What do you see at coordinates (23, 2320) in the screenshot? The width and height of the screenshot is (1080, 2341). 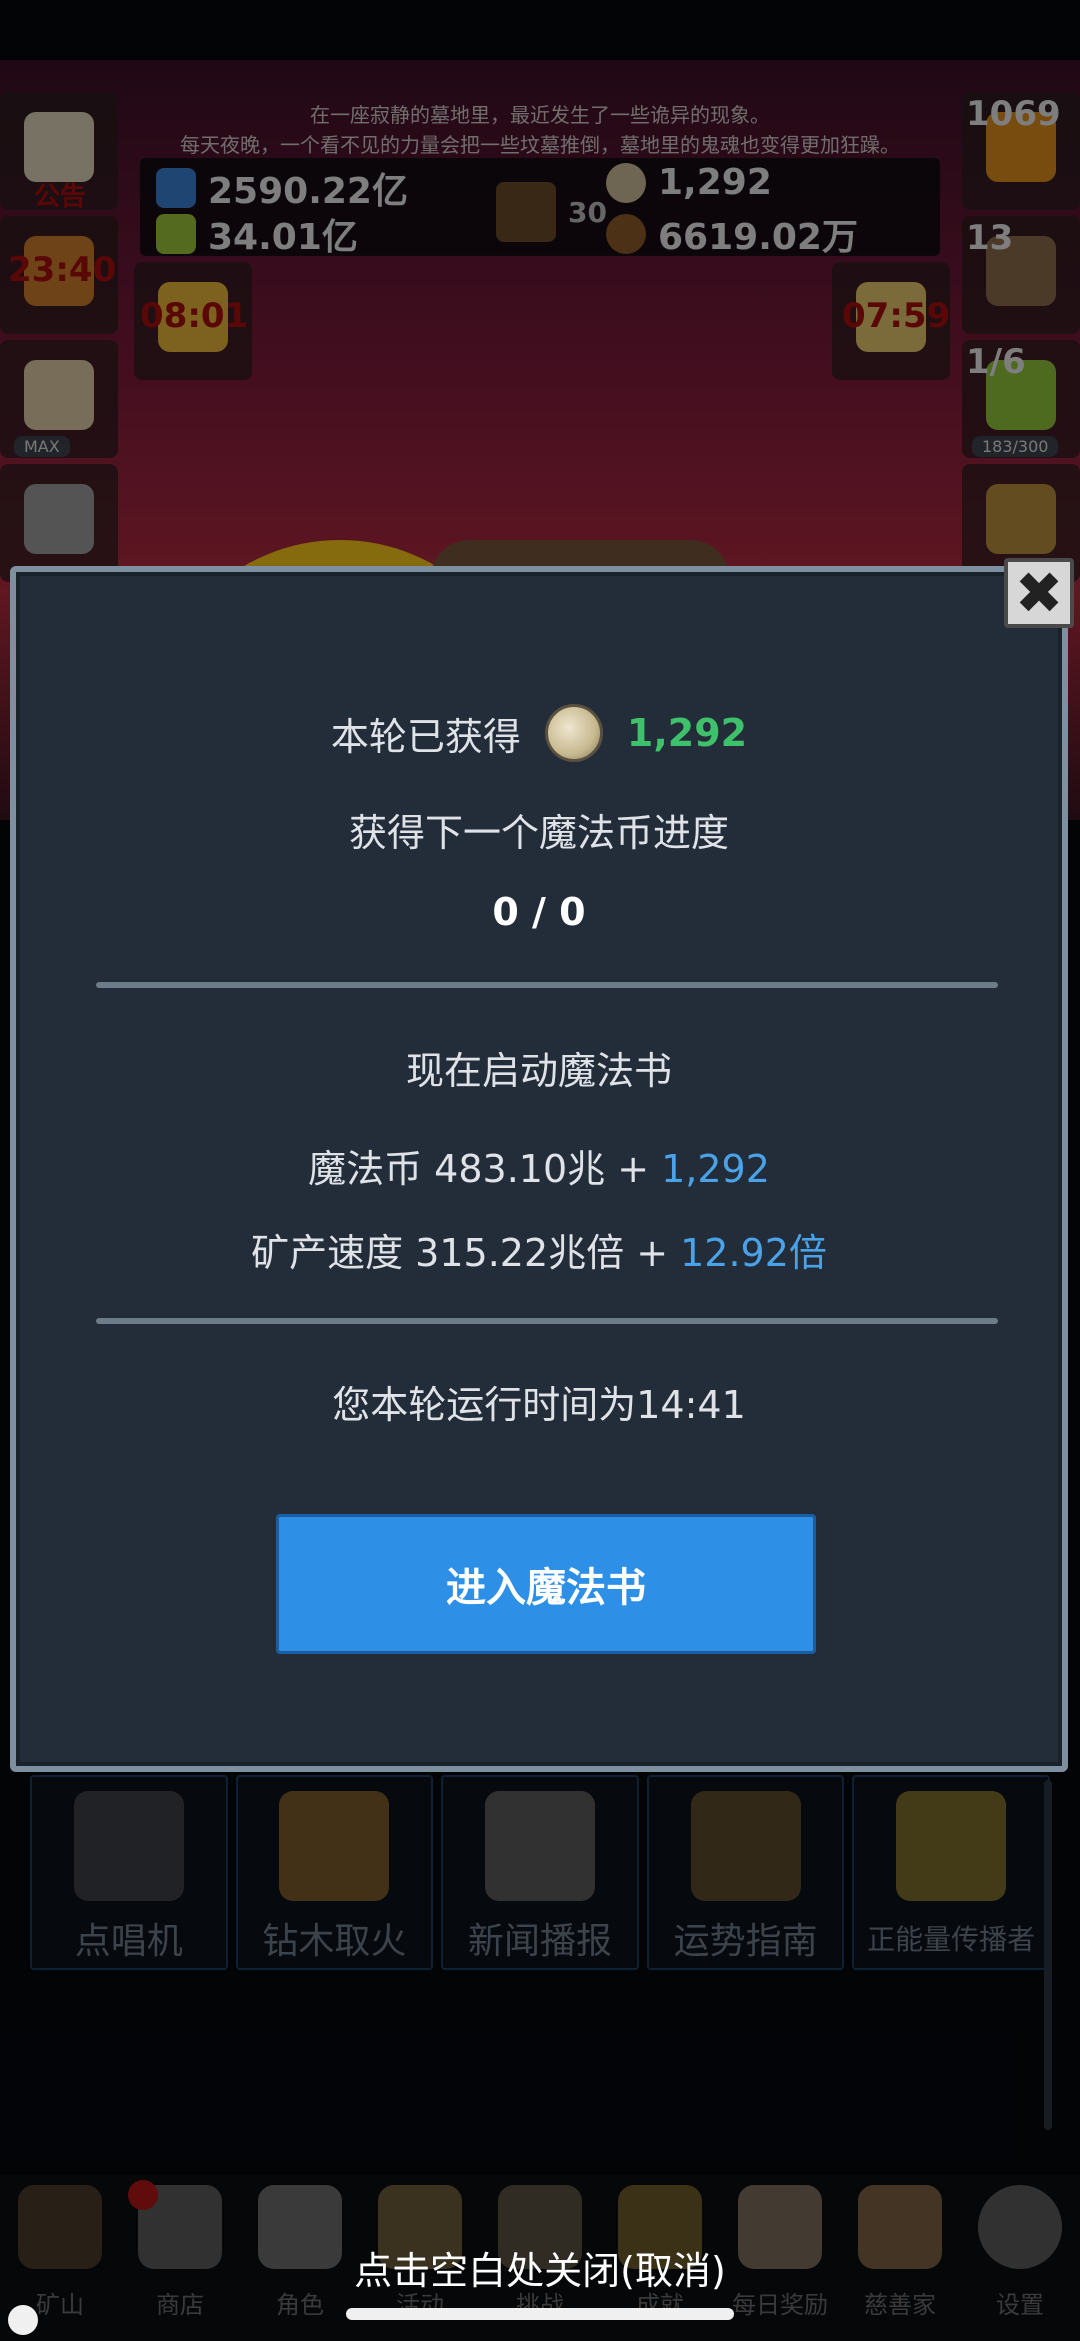 I see `assistive-touch-dot` at bounding box center [23, 2320].